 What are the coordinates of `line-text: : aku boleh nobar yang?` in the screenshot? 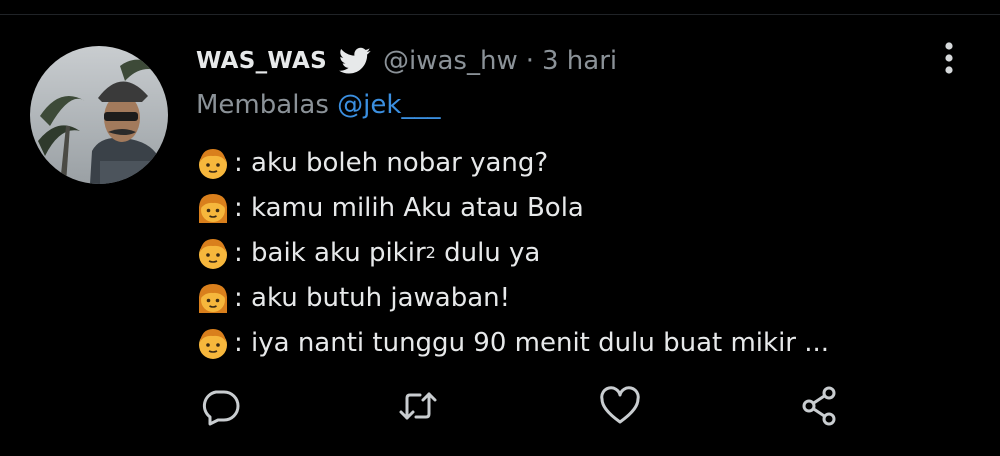 It's located at (391, 162).